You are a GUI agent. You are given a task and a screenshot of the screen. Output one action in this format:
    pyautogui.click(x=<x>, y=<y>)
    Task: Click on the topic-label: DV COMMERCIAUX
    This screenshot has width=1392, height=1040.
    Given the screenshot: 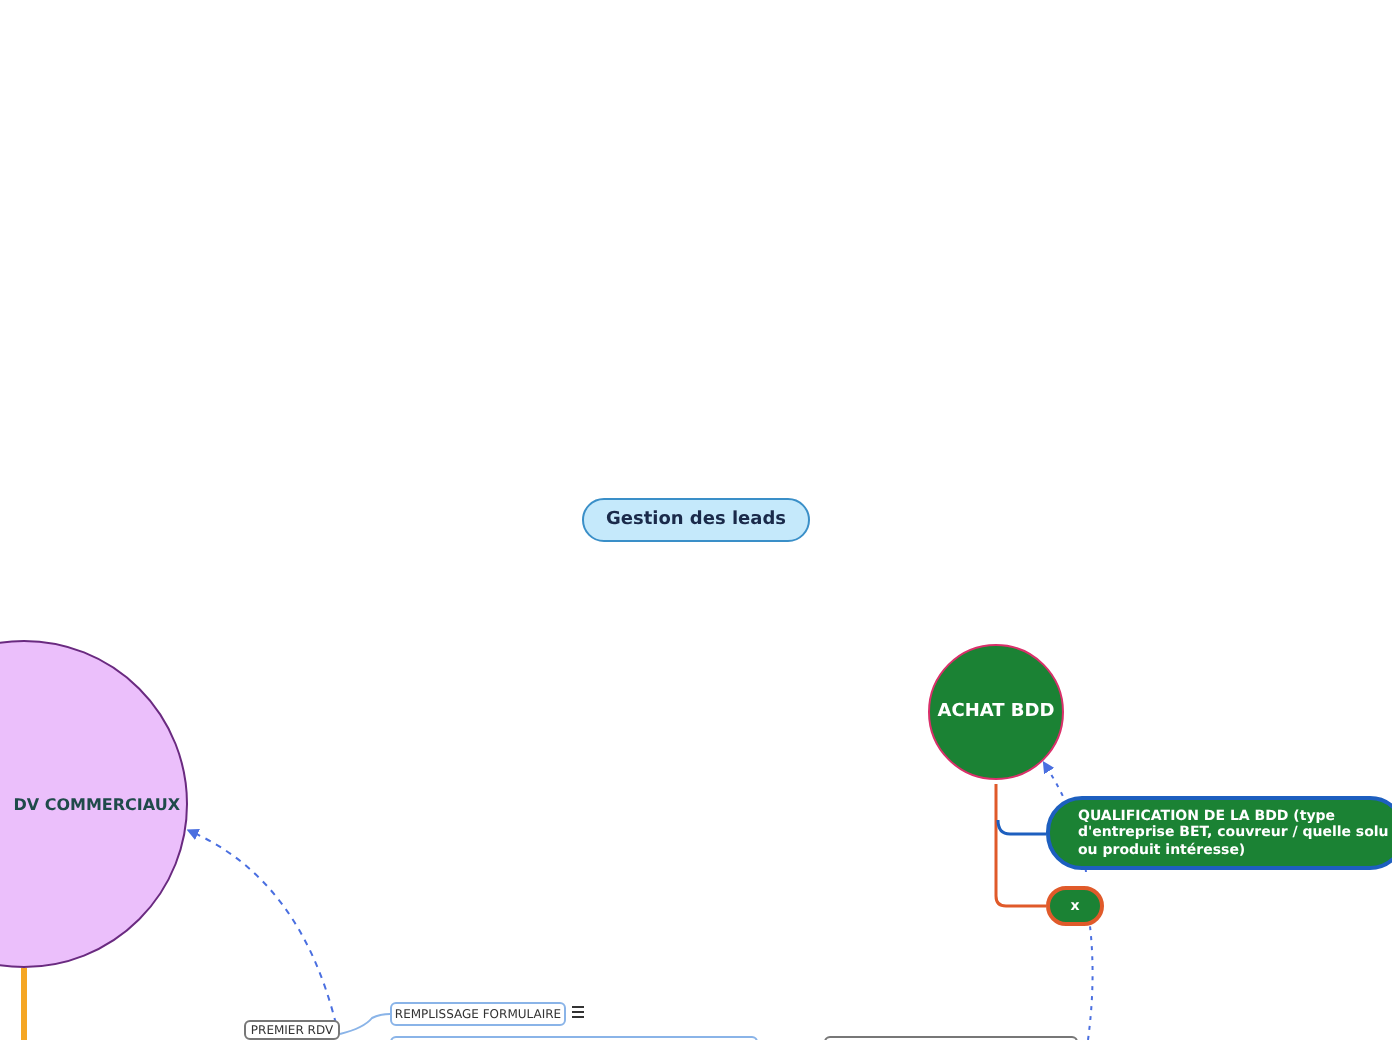 What is the action you would take?
    pyautogui.click(x=96, y=804)
    